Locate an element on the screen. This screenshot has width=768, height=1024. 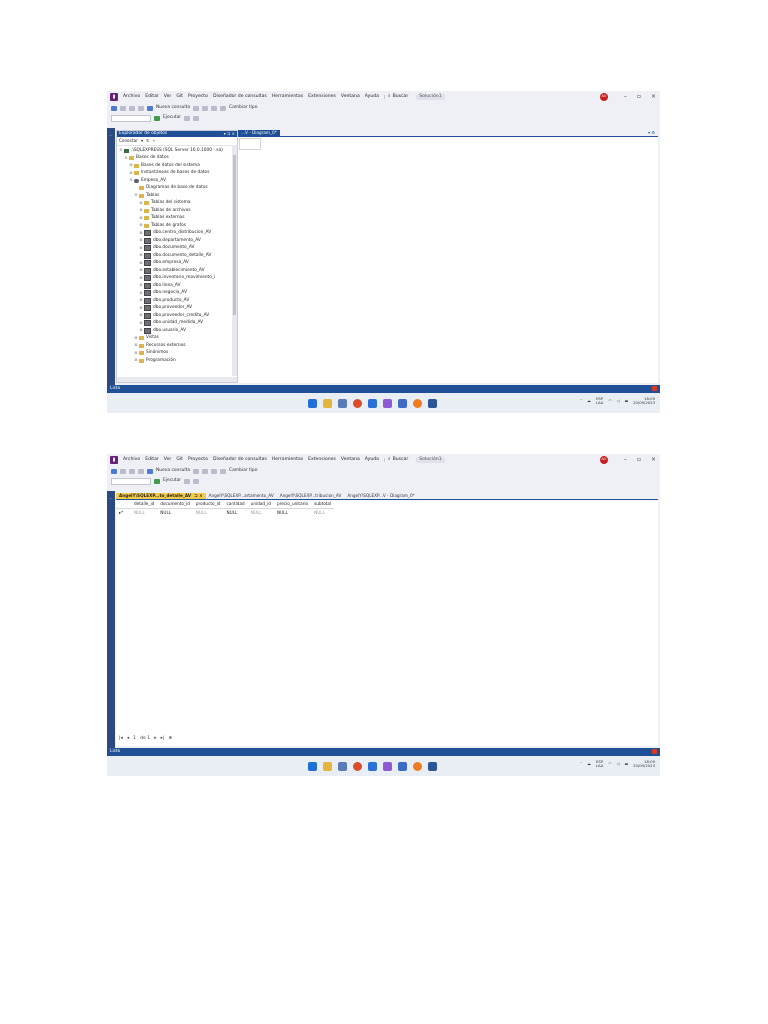
panel-pin-icon: ▾ ⊐ × is located at coordinates (229, 134).